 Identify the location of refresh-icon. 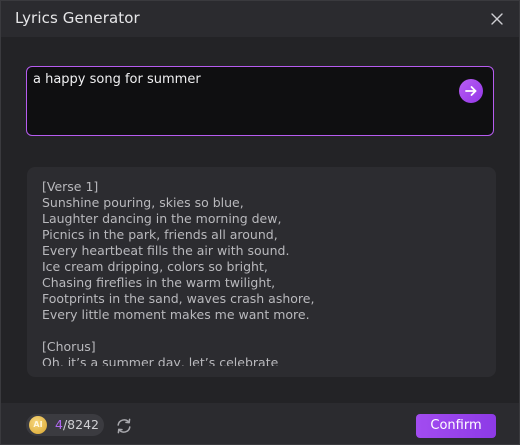
(124, 426).